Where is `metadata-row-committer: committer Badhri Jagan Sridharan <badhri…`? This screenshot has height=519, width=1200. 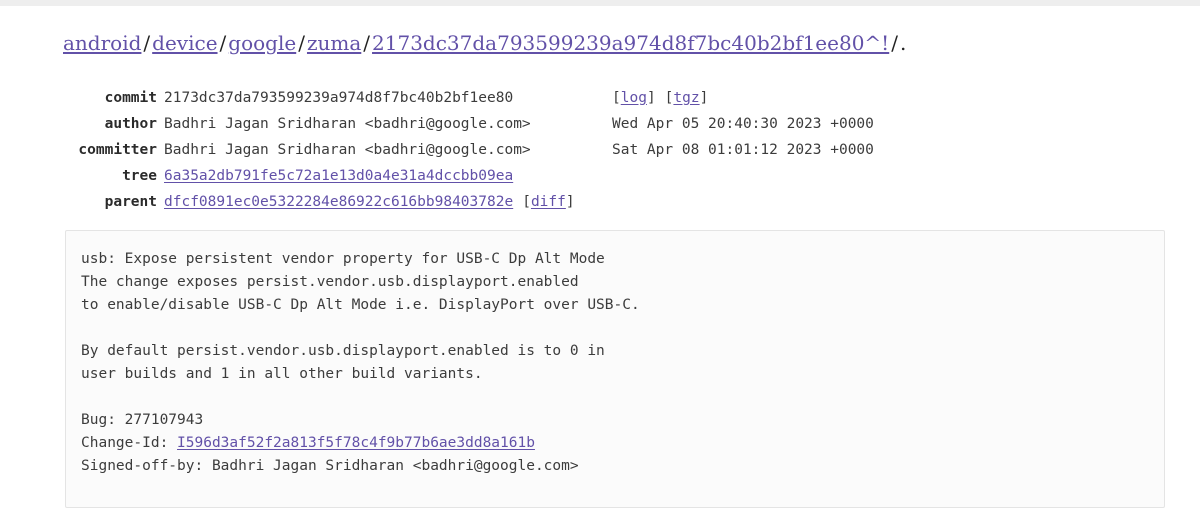 metadata-row-committer: committer Badhri Jagan Sridharan <badhri… is located at coordinates (436, 150).